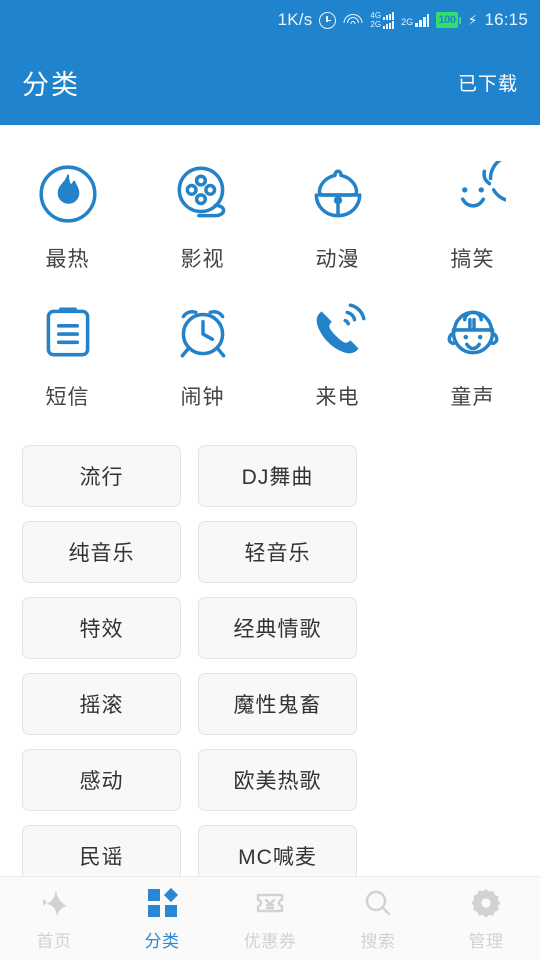 Image resolution: width=540 pixels, height=960 pixels. I want to click on downloaded-button: 已下载, so click(488, 82).